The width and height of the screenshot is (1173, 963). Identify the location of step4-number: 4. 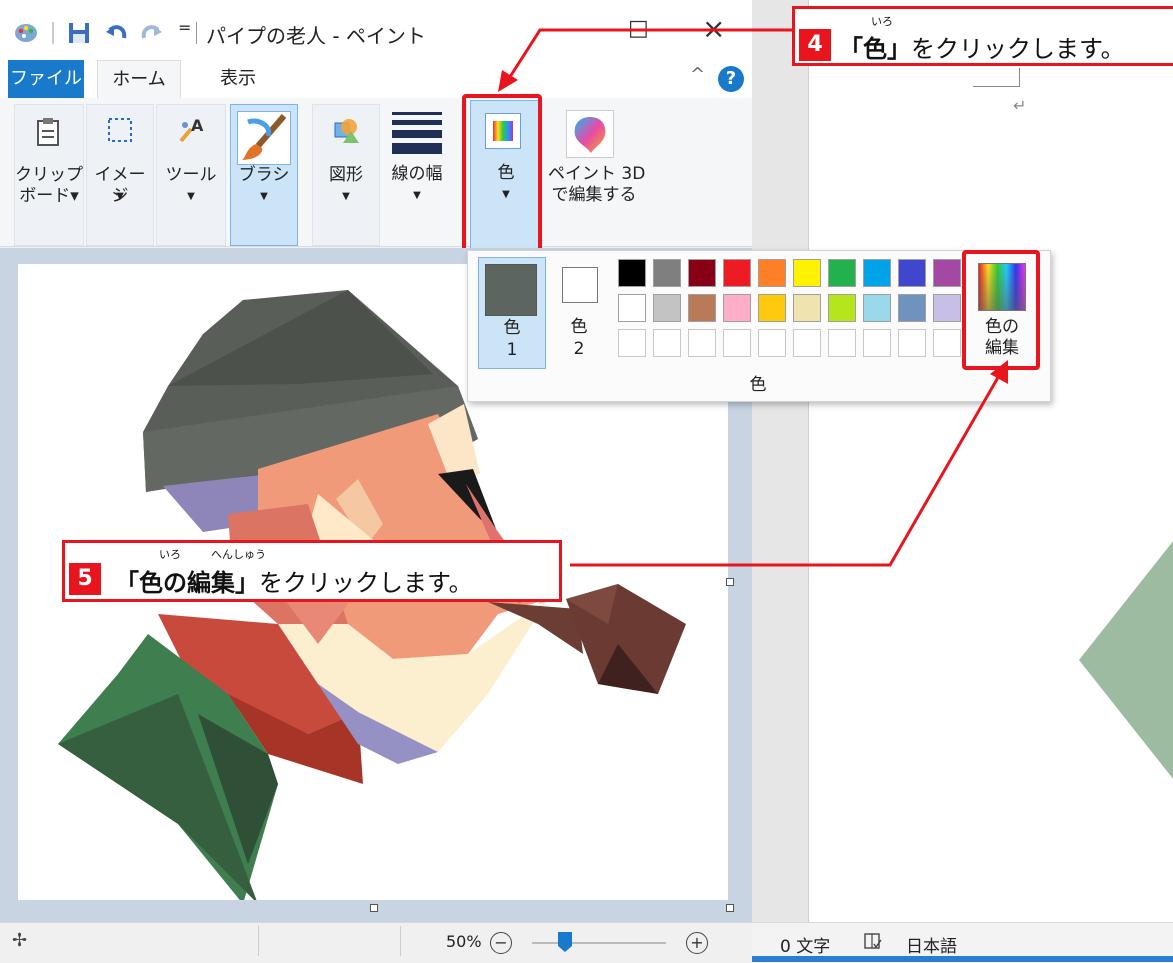
(815, 45).